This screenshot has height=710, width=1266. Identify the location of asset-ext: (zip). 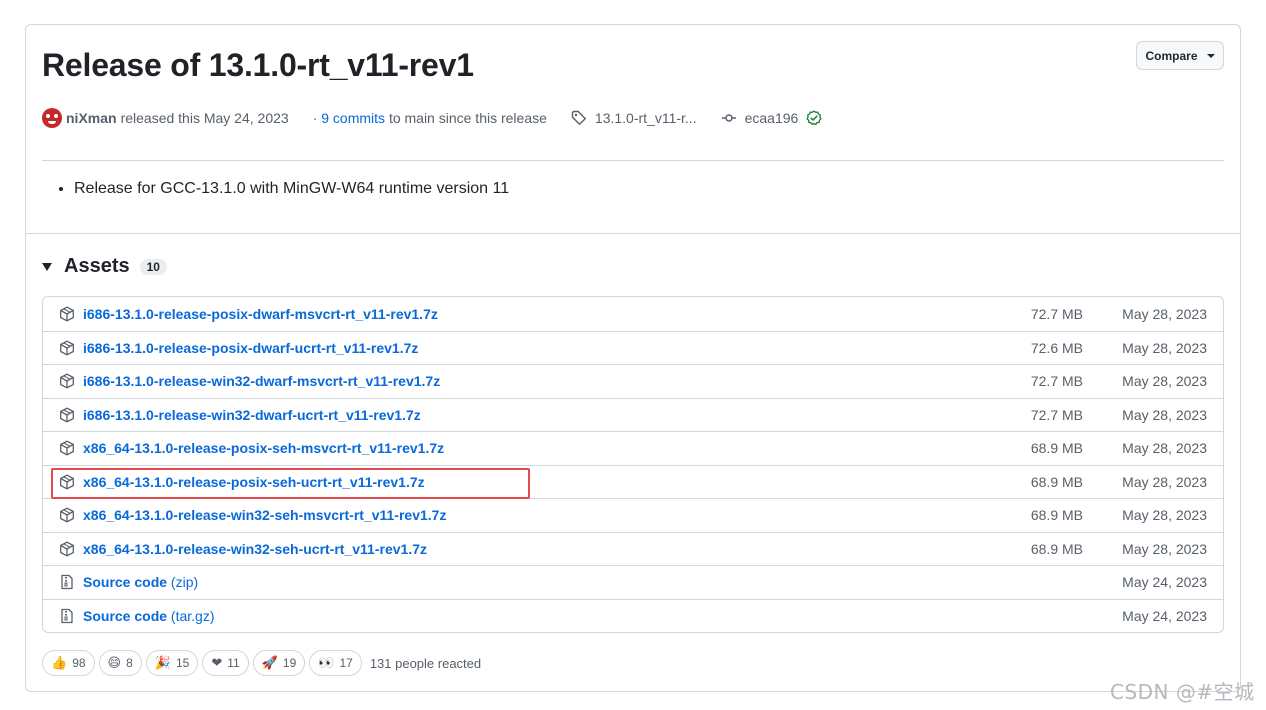
(184, 582).